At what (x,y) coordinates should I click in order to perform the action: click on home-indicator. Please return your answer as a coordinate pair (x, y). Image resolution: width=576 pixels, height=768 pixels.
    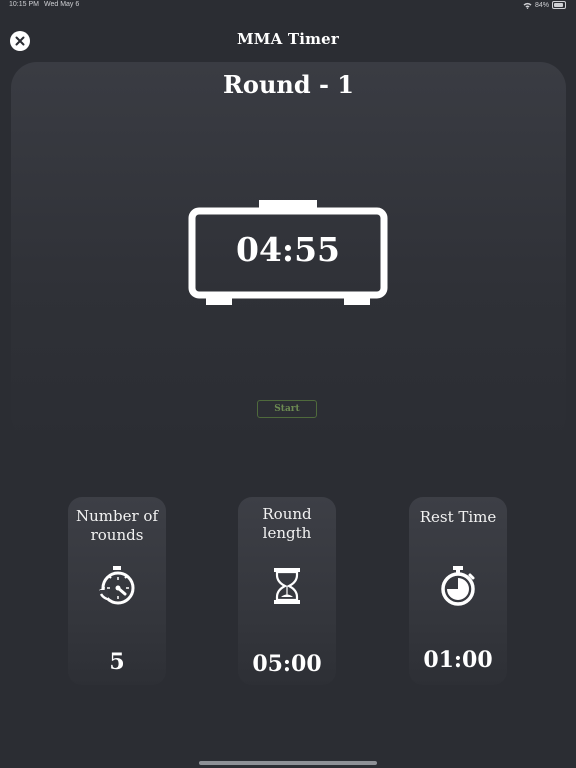
    Looking at the image, I should click on (288, 763).